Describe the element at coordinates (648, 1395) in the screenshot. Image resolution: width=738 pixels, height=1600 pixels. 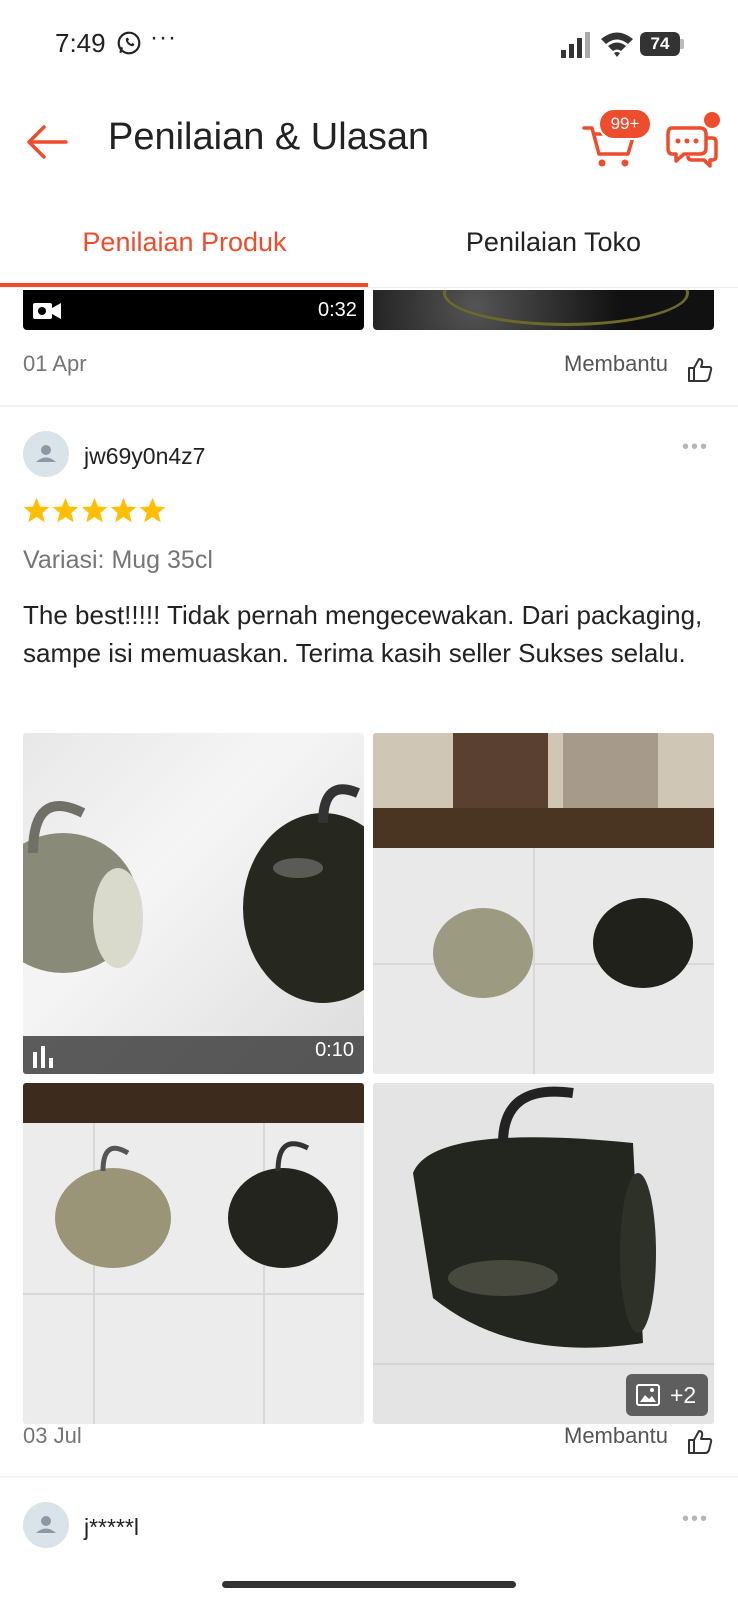
I see `gallery-icon` at that location.